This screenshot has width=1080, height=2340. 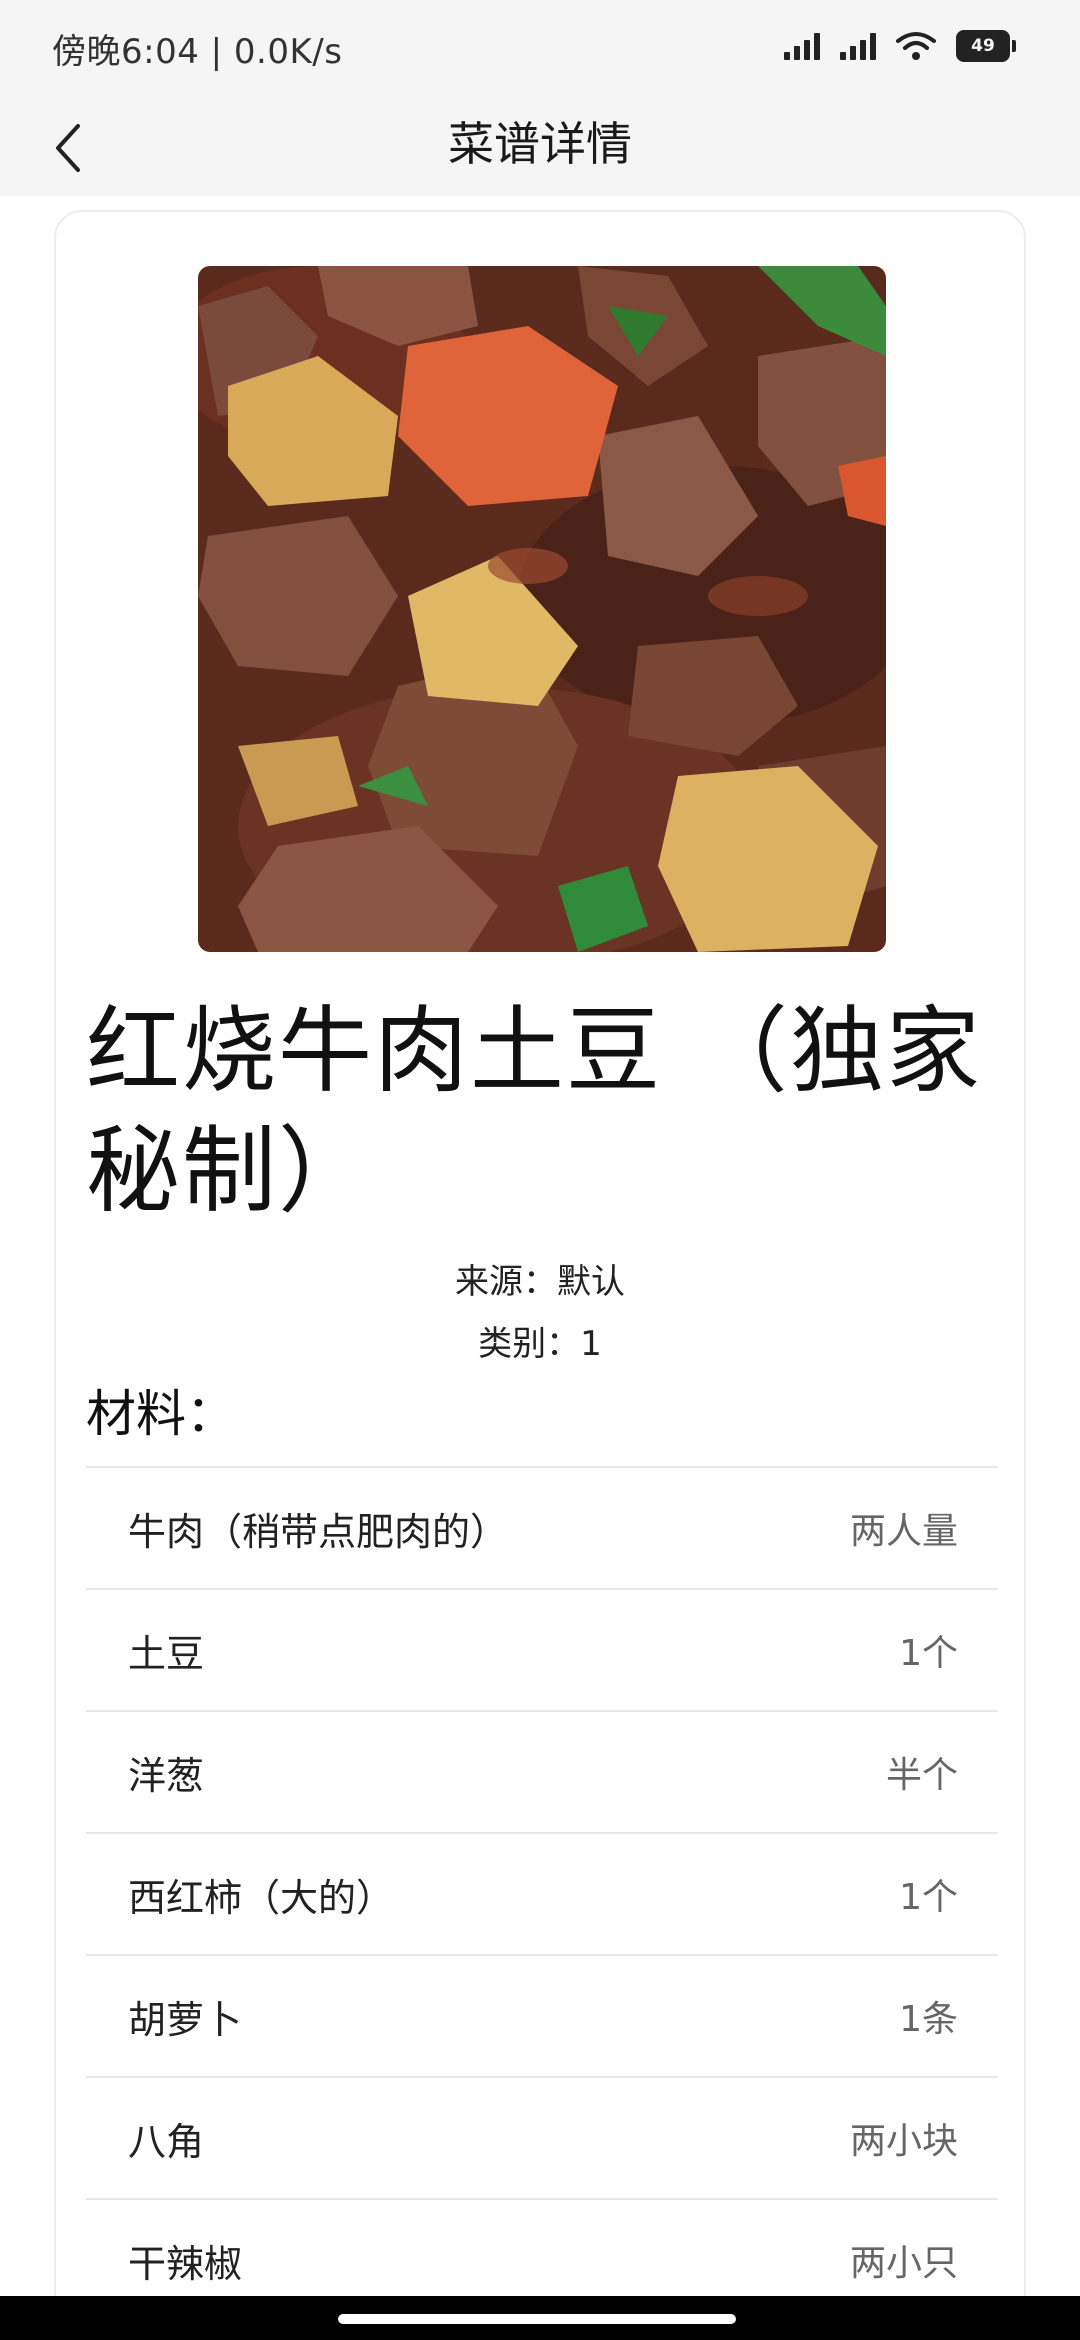 What do you see at coordinates (537, 2319) in the screenshot?
I see `home-indicator` at bounding box center [537, 2319].